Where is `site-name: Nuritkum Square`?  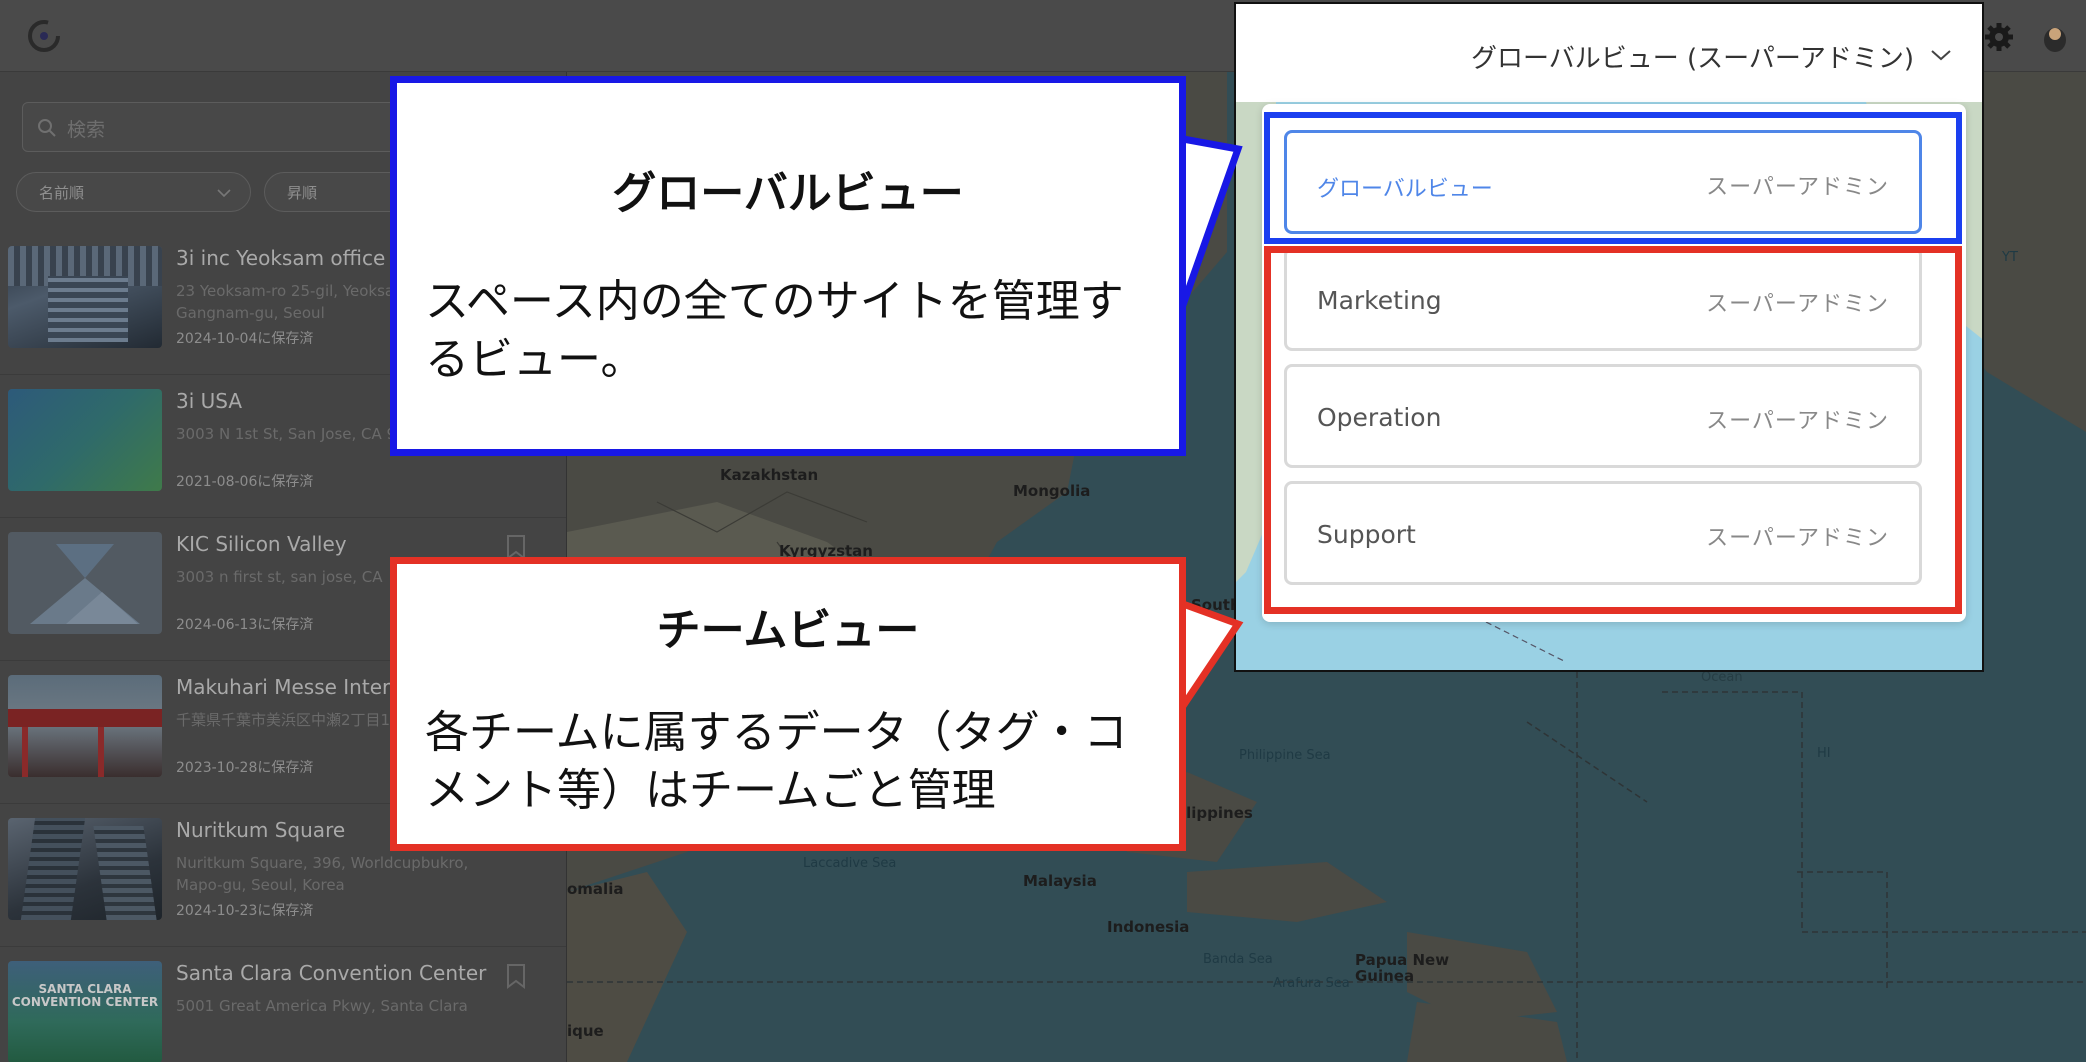 site-name: Nuritkum Square is located at coordinates (261, 830).